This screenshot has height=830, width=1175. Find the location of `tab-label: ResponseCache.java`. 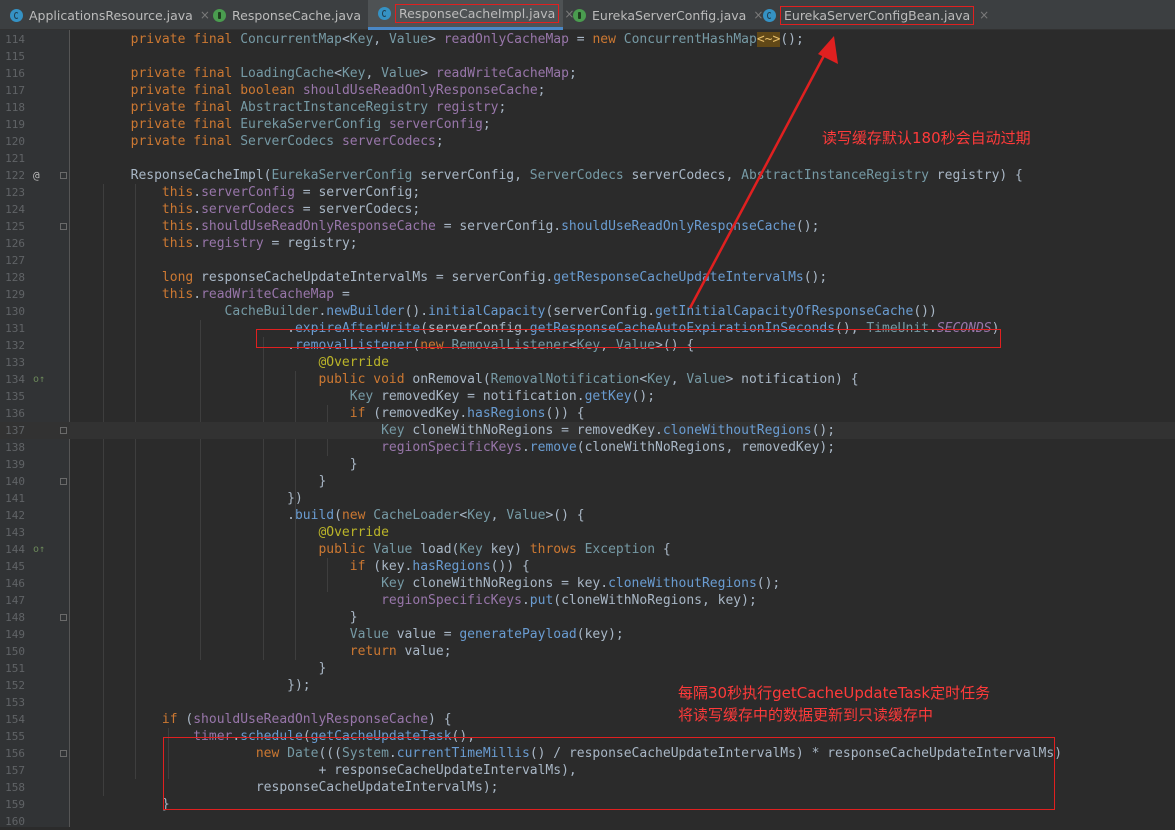

tab-label: ResponseCache.java is located at coordinates (297, 15).